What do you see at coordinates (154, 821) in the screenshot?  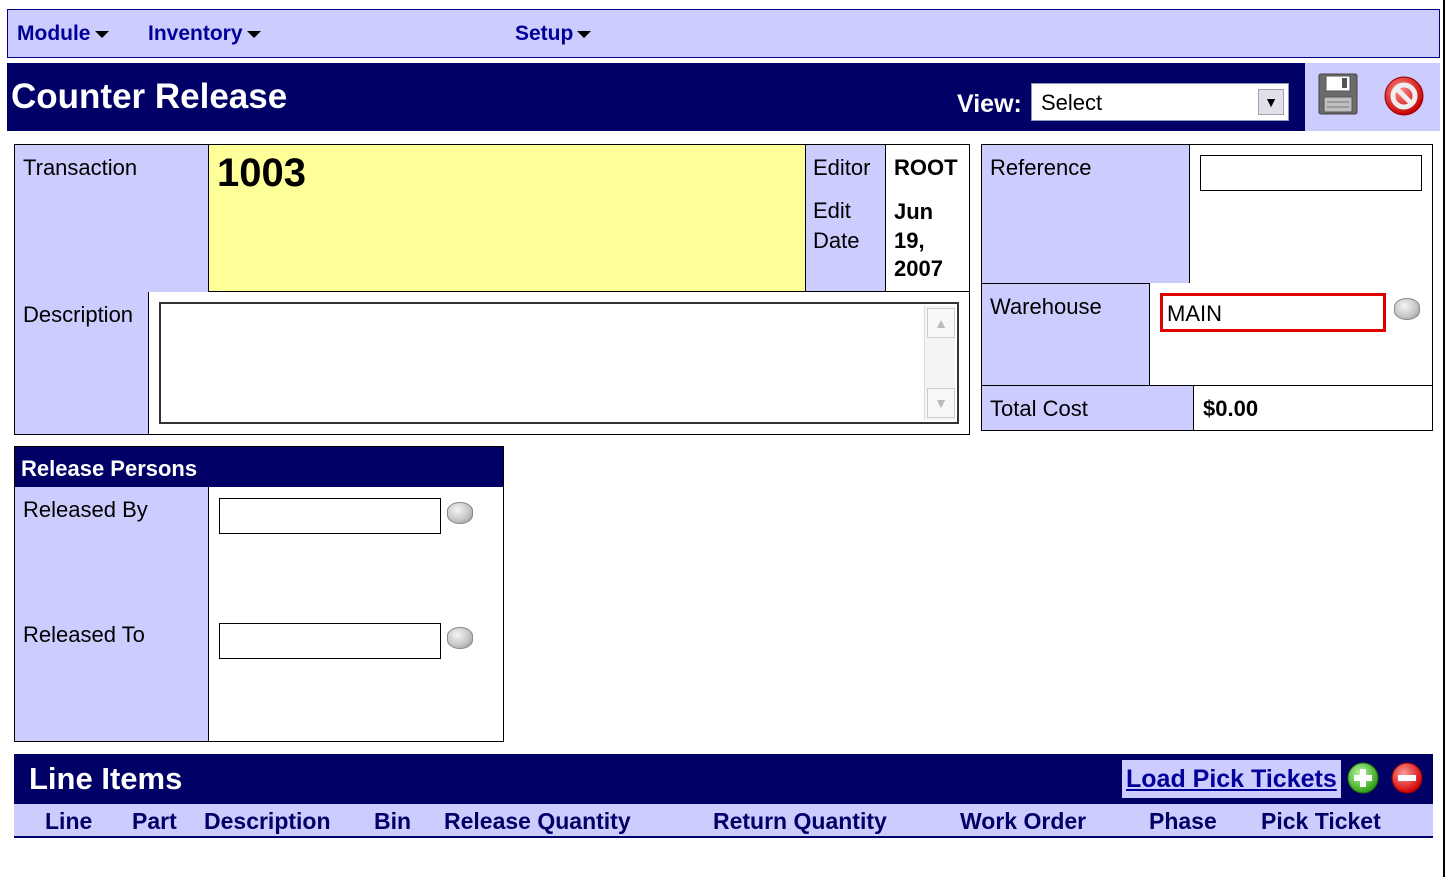 I see `column-header-part: Part` at bounding box center [154, 821].